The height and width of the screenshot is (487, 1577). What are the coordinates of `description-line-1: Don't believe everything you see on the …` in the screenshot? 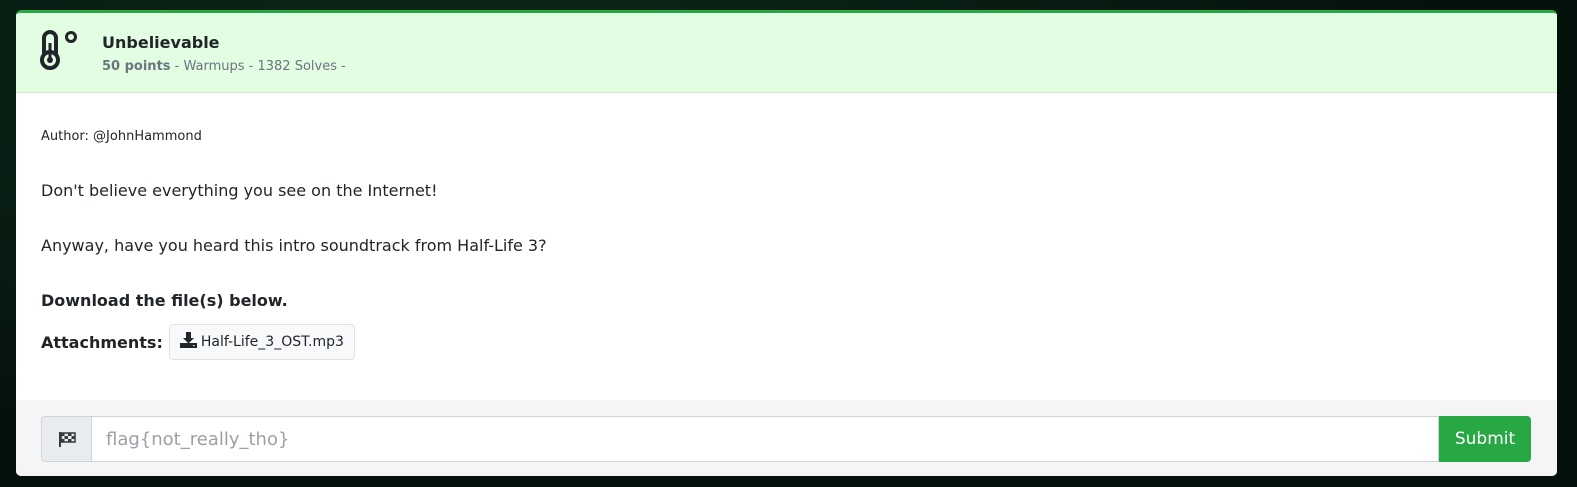 It's located at (239, 190).